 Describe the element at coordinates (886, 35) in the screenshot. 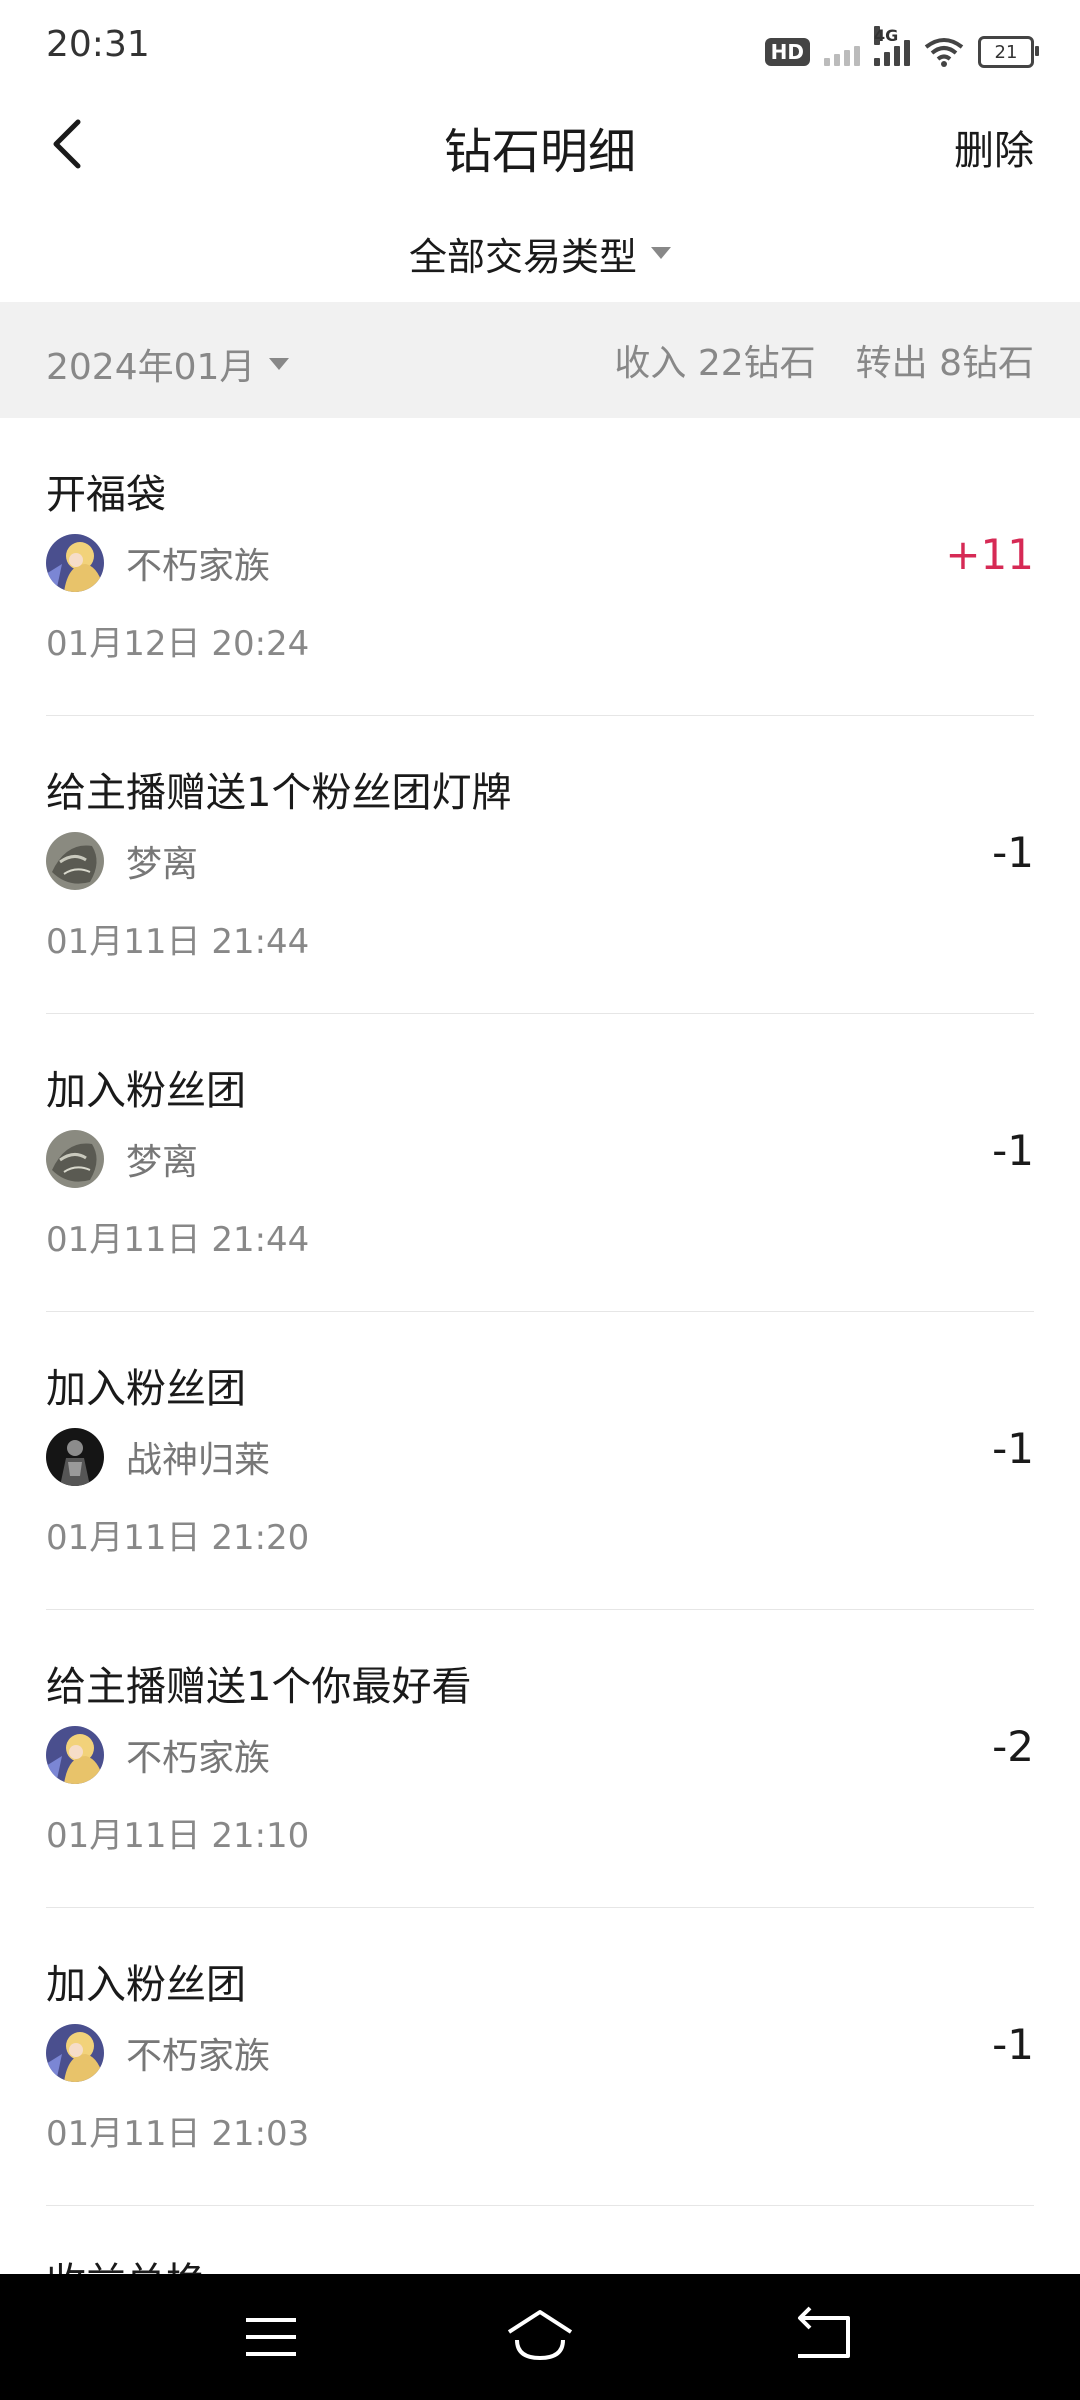

I see `network-type-label: 4G` at that location.